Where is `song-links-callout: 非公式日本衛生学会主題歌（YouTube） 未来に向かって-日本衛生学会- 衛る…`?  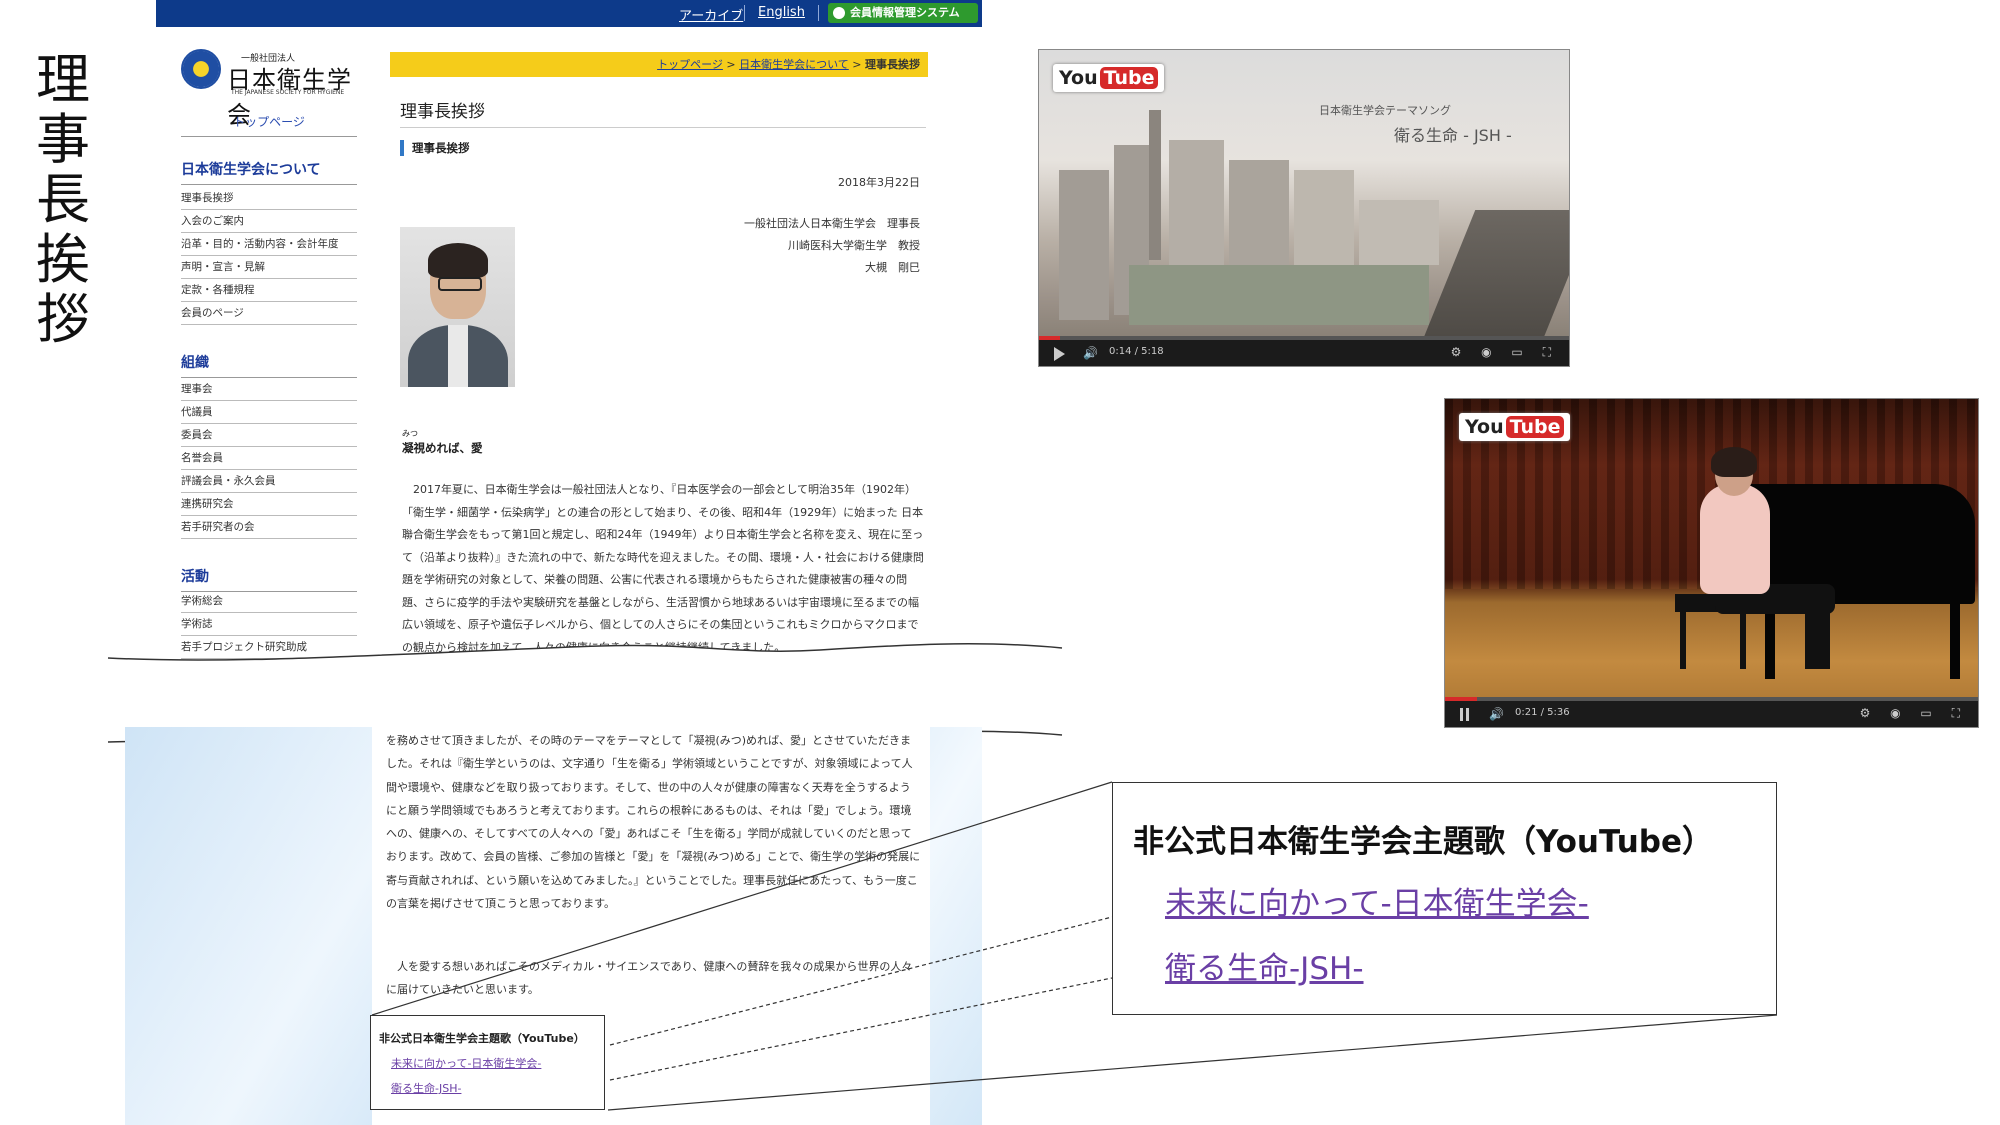
song-links-callout: 非公式日本衛生学会主題歌（YouTube） 未来に向かって-日本衛生学会- 衛る… is located at coordinates (1444, 898).